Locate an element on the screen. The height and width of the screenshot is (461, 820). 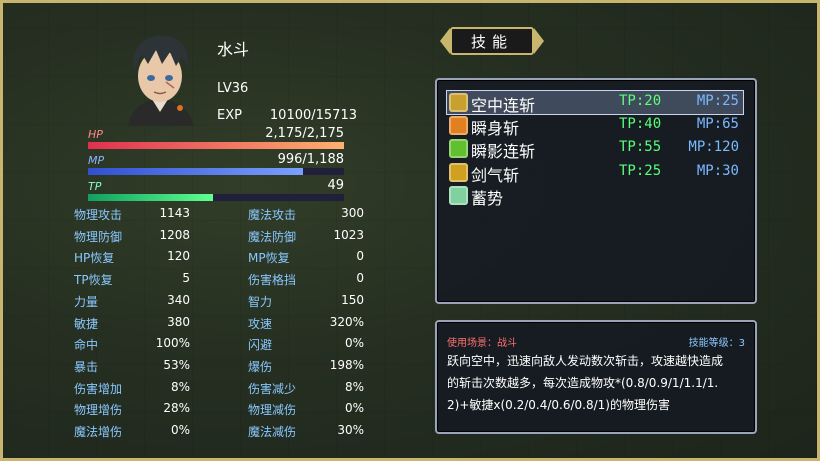
skill-tp-cost: TP:55 is located at coordinates (640, 147).